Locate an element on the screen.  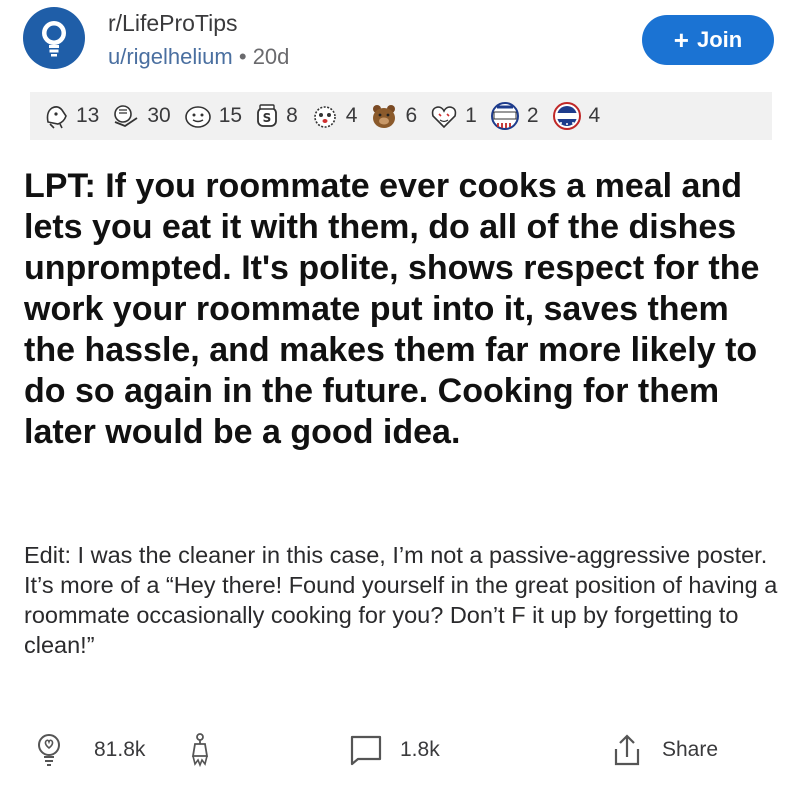
award-item: 13 is located at coordinates (70, 116).